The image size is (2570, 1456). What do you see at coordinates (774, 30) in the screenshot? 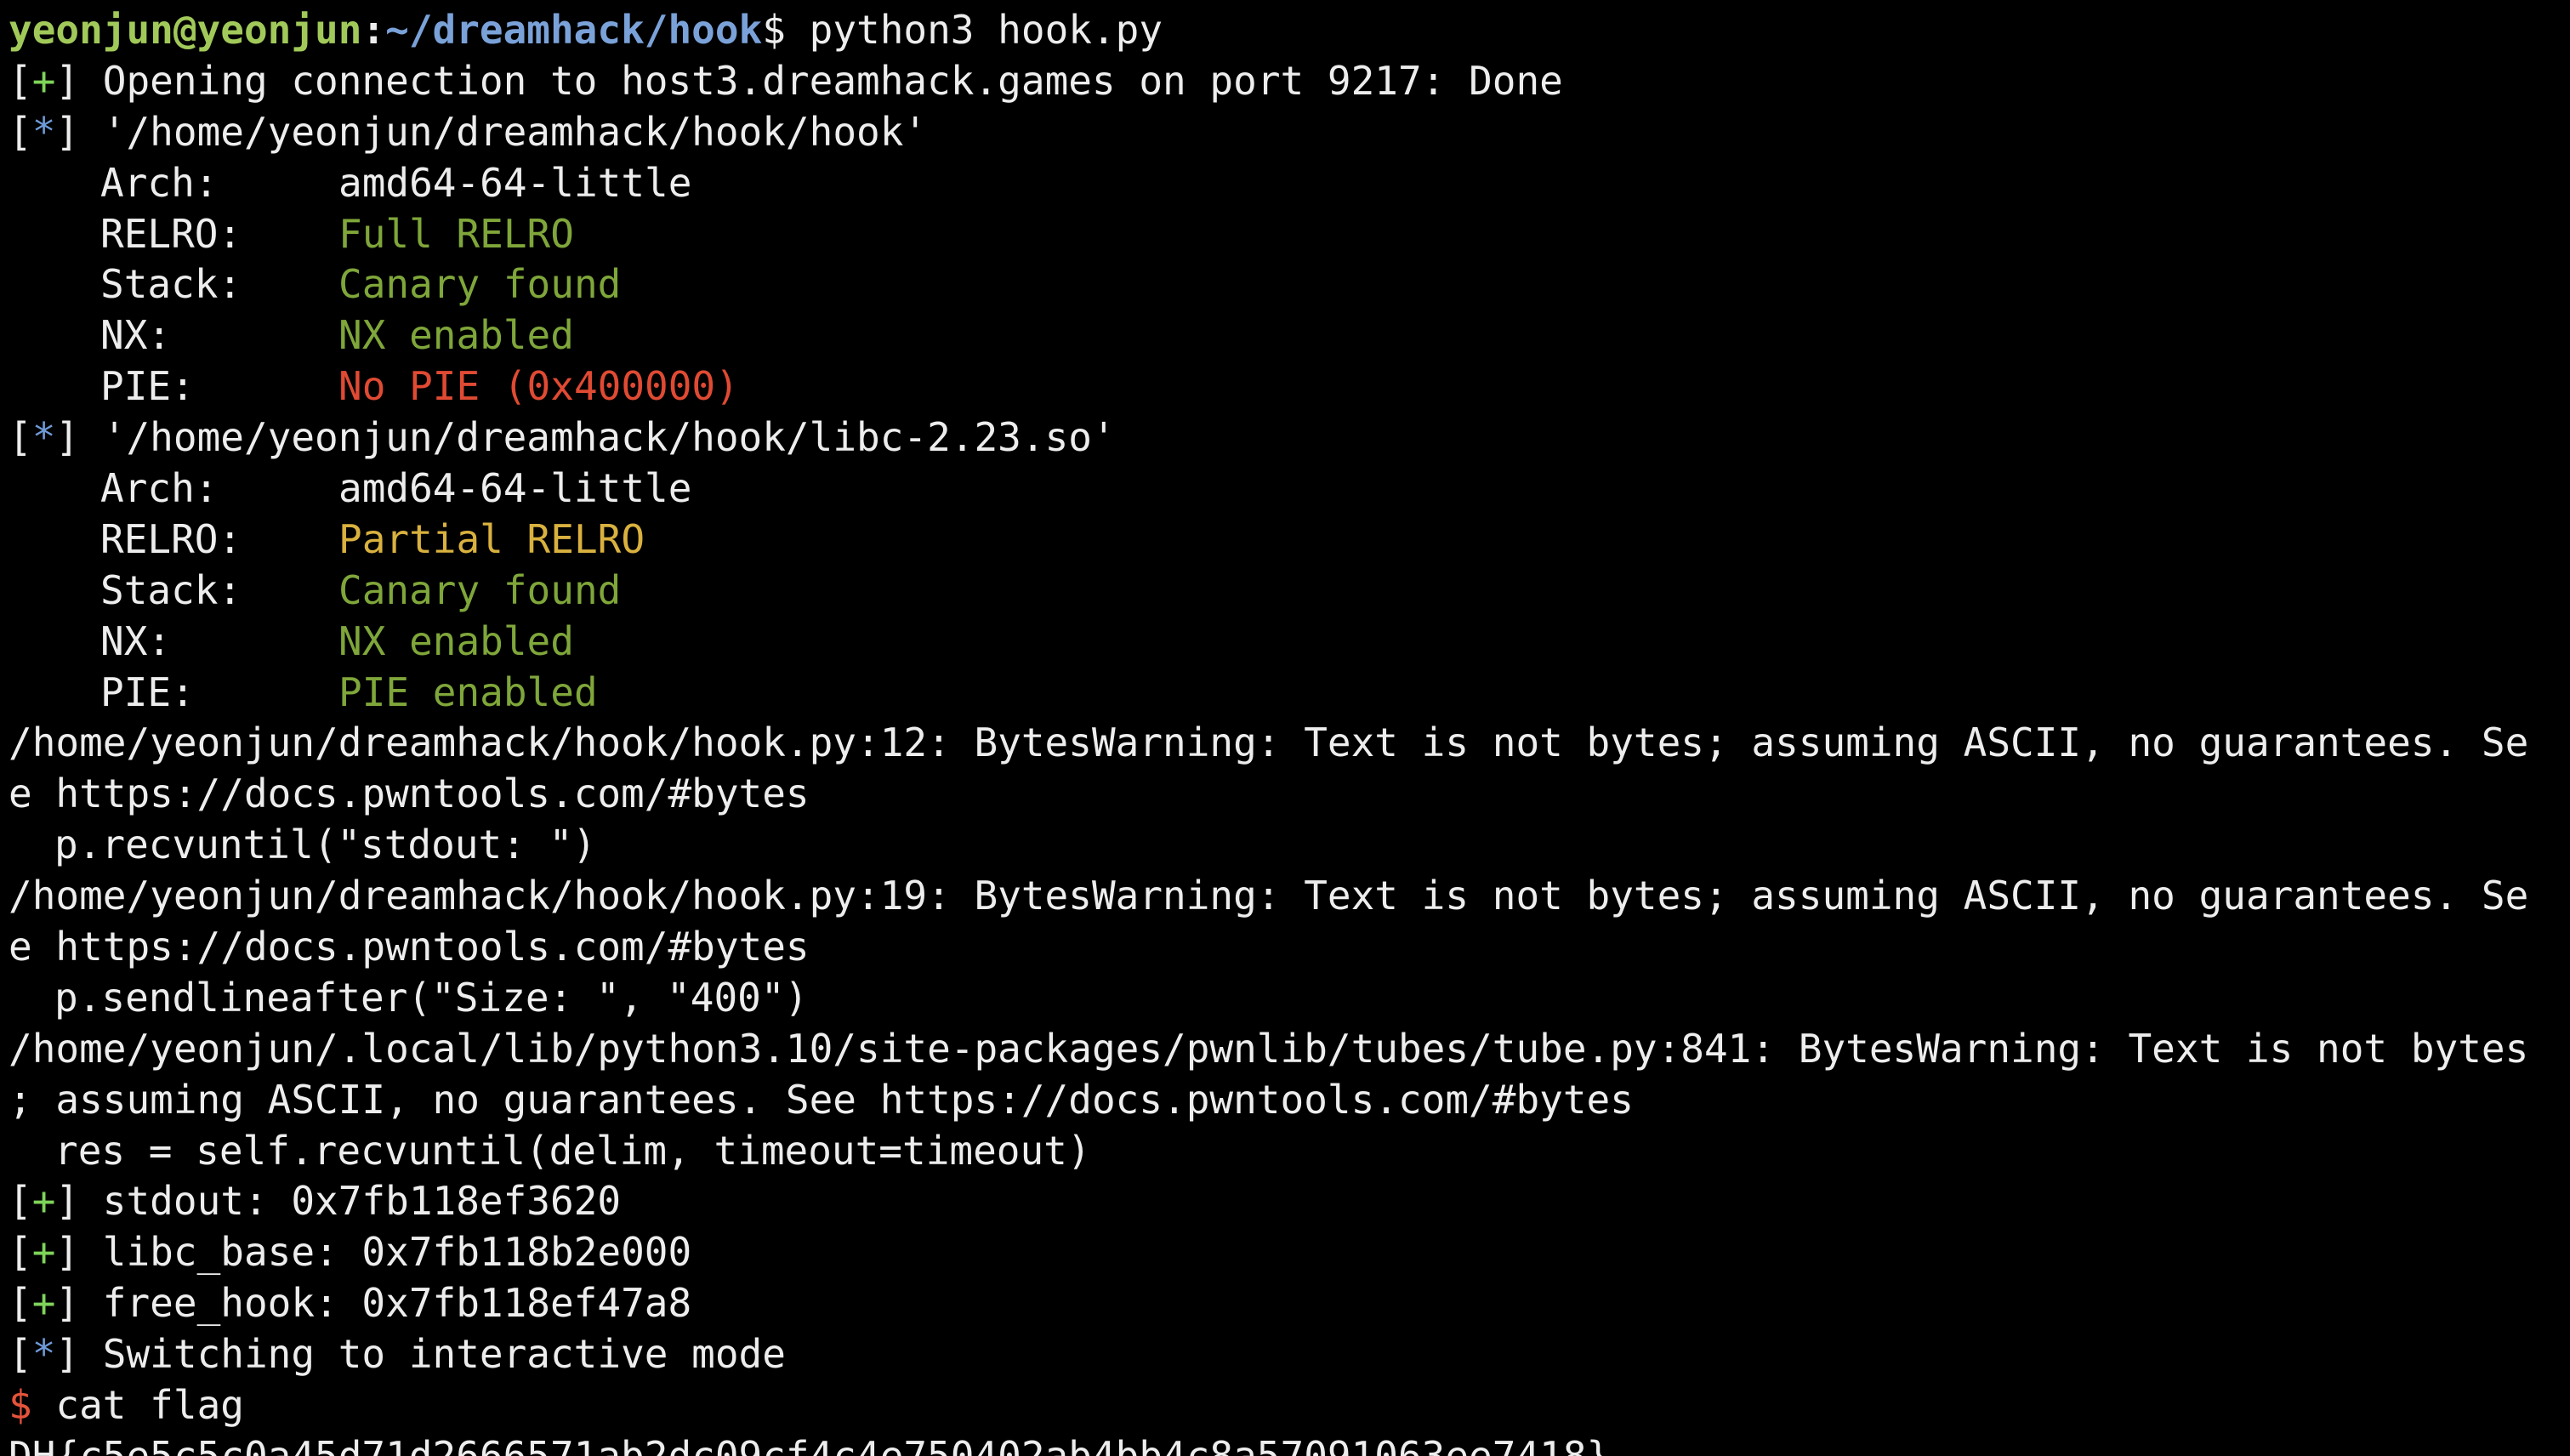
I see `prompt-symbol: $` at bounding box center [774, 30].